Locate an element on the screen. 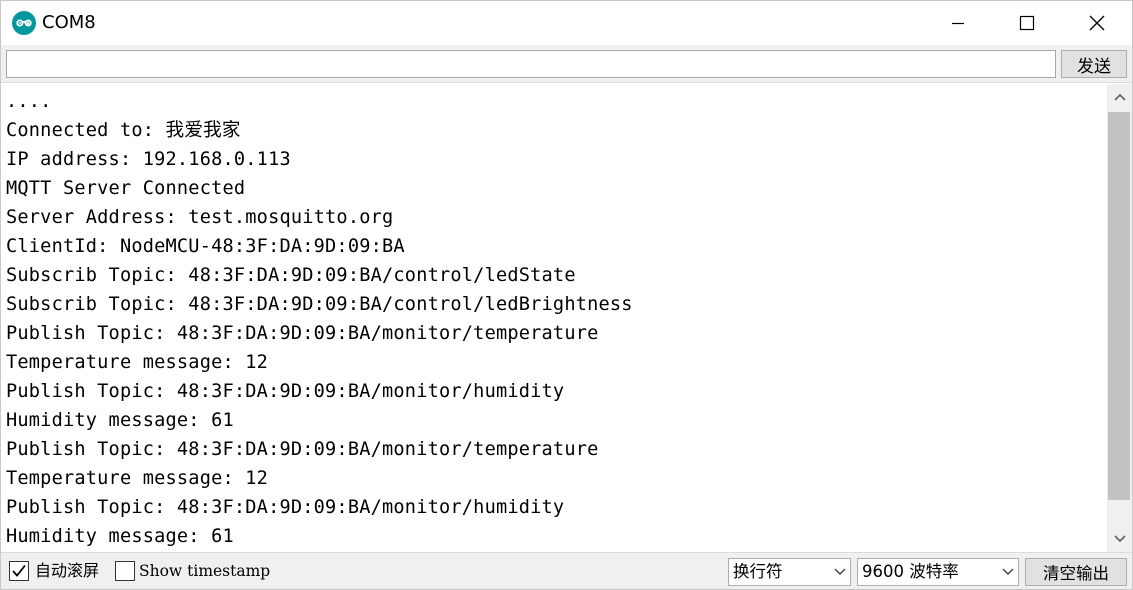 The width and height of the screenshot is (1133, 590). send-input is located at coordinates (531, 64).